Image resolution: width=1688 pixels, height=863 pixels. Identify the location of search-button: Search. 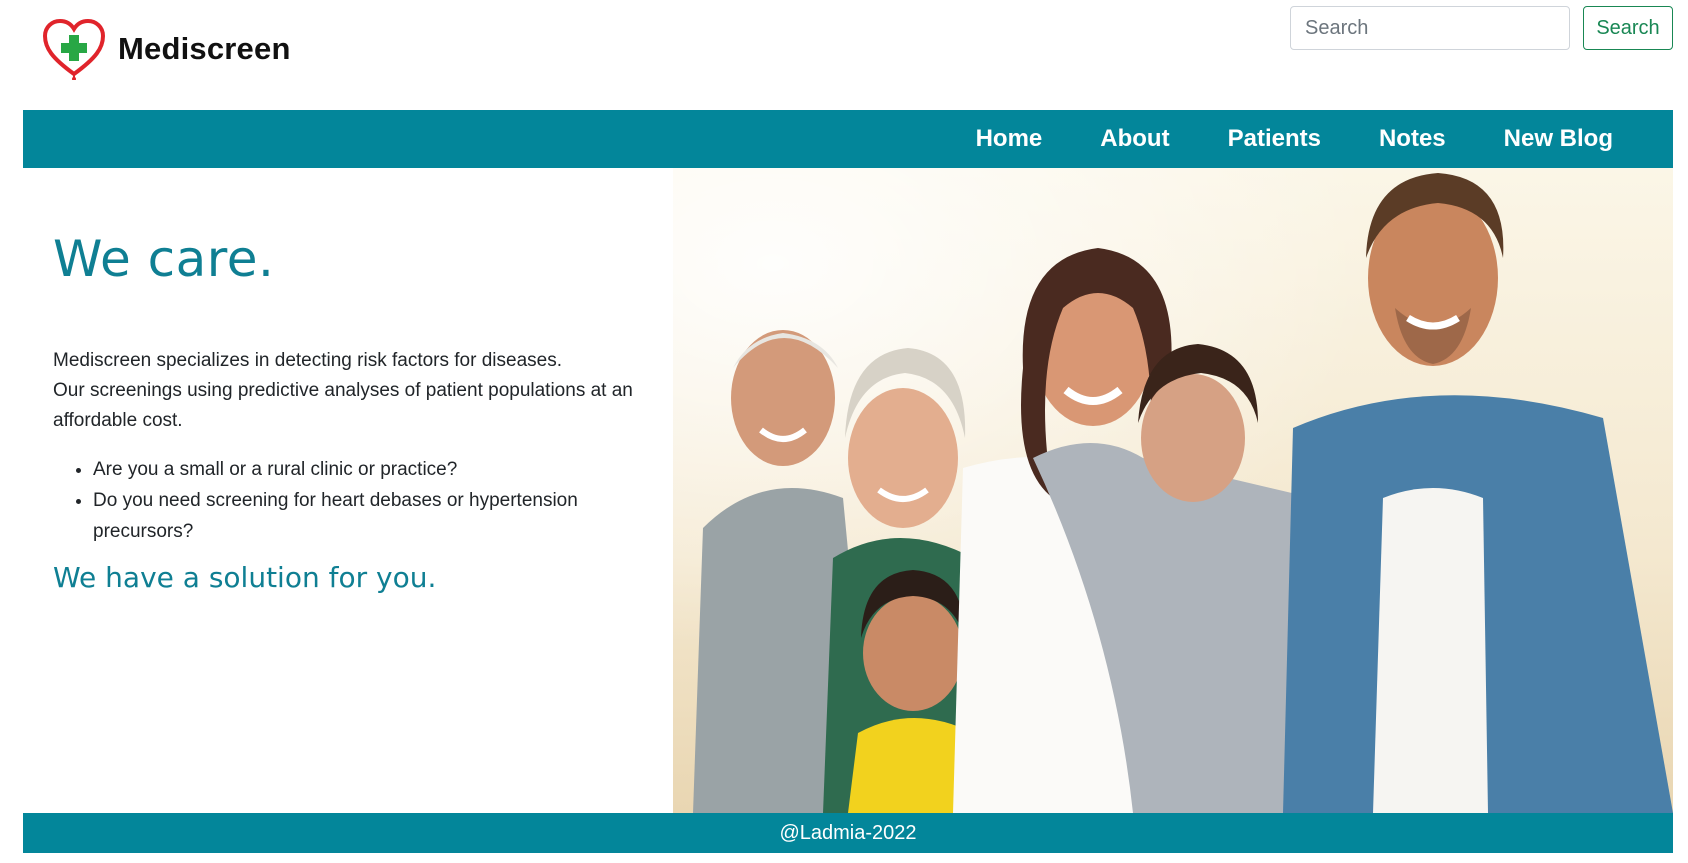
(1628, 28).